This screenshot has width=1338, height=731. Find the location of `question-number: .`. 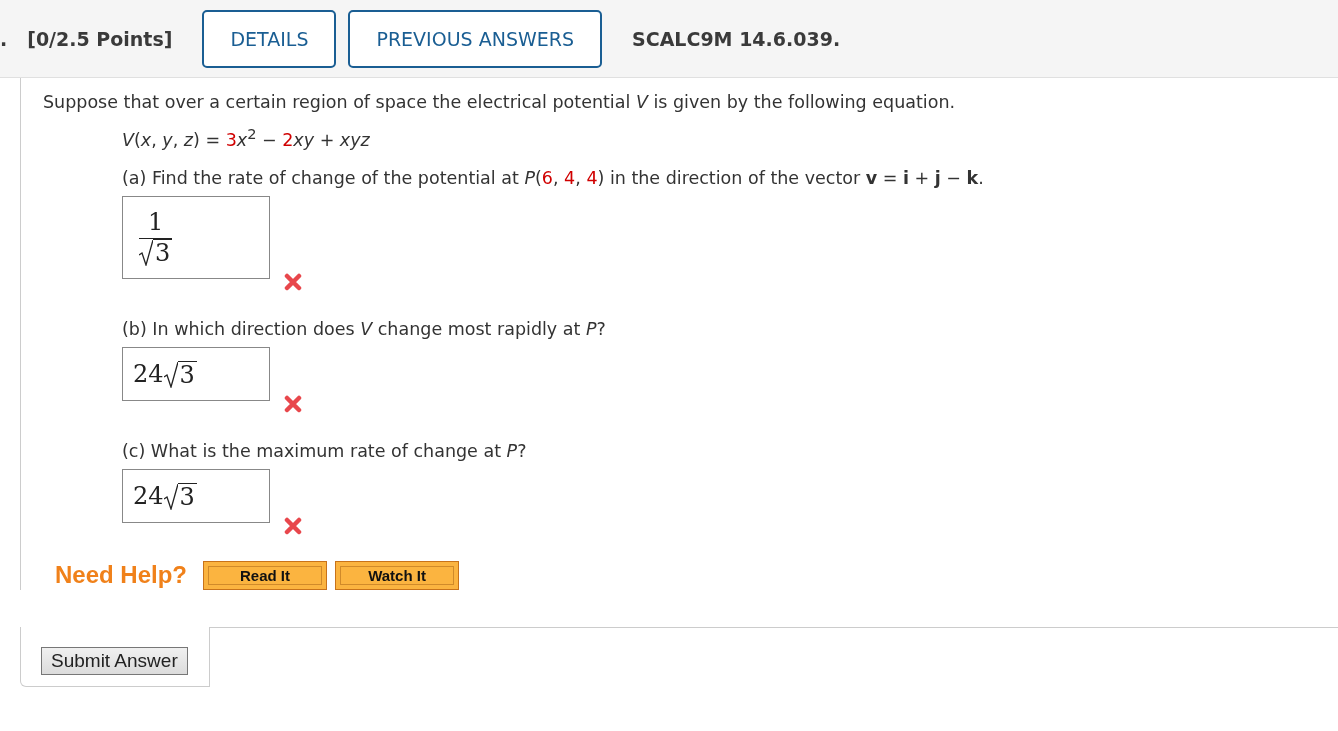

question-number: . is located at coordinates (4, 38).